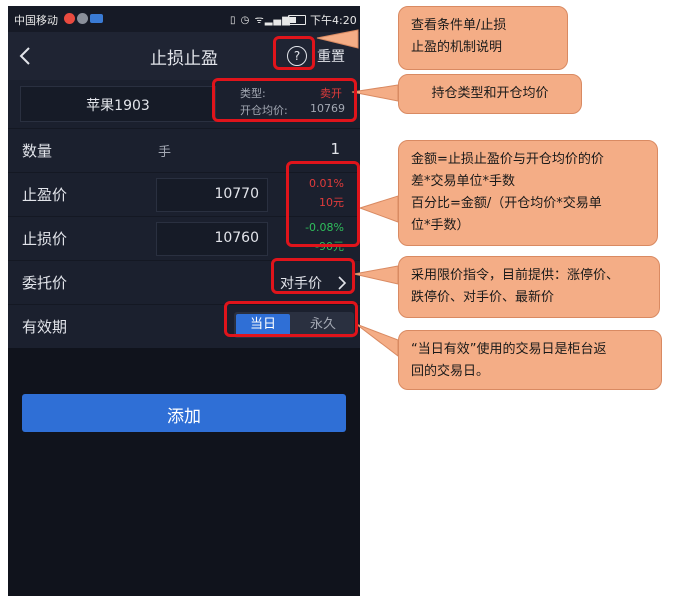  I want to click on callout-text: 金额=止损止盈价与开仓均价的价, so click(507, 159).